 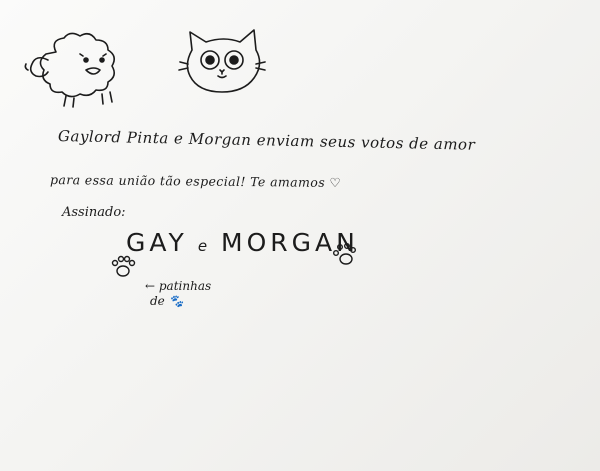 What do you see at coordinates (242, 242) in the screenshot?
I see `signature-names: GAY e MORGAN` at bounding box center [242, 242].